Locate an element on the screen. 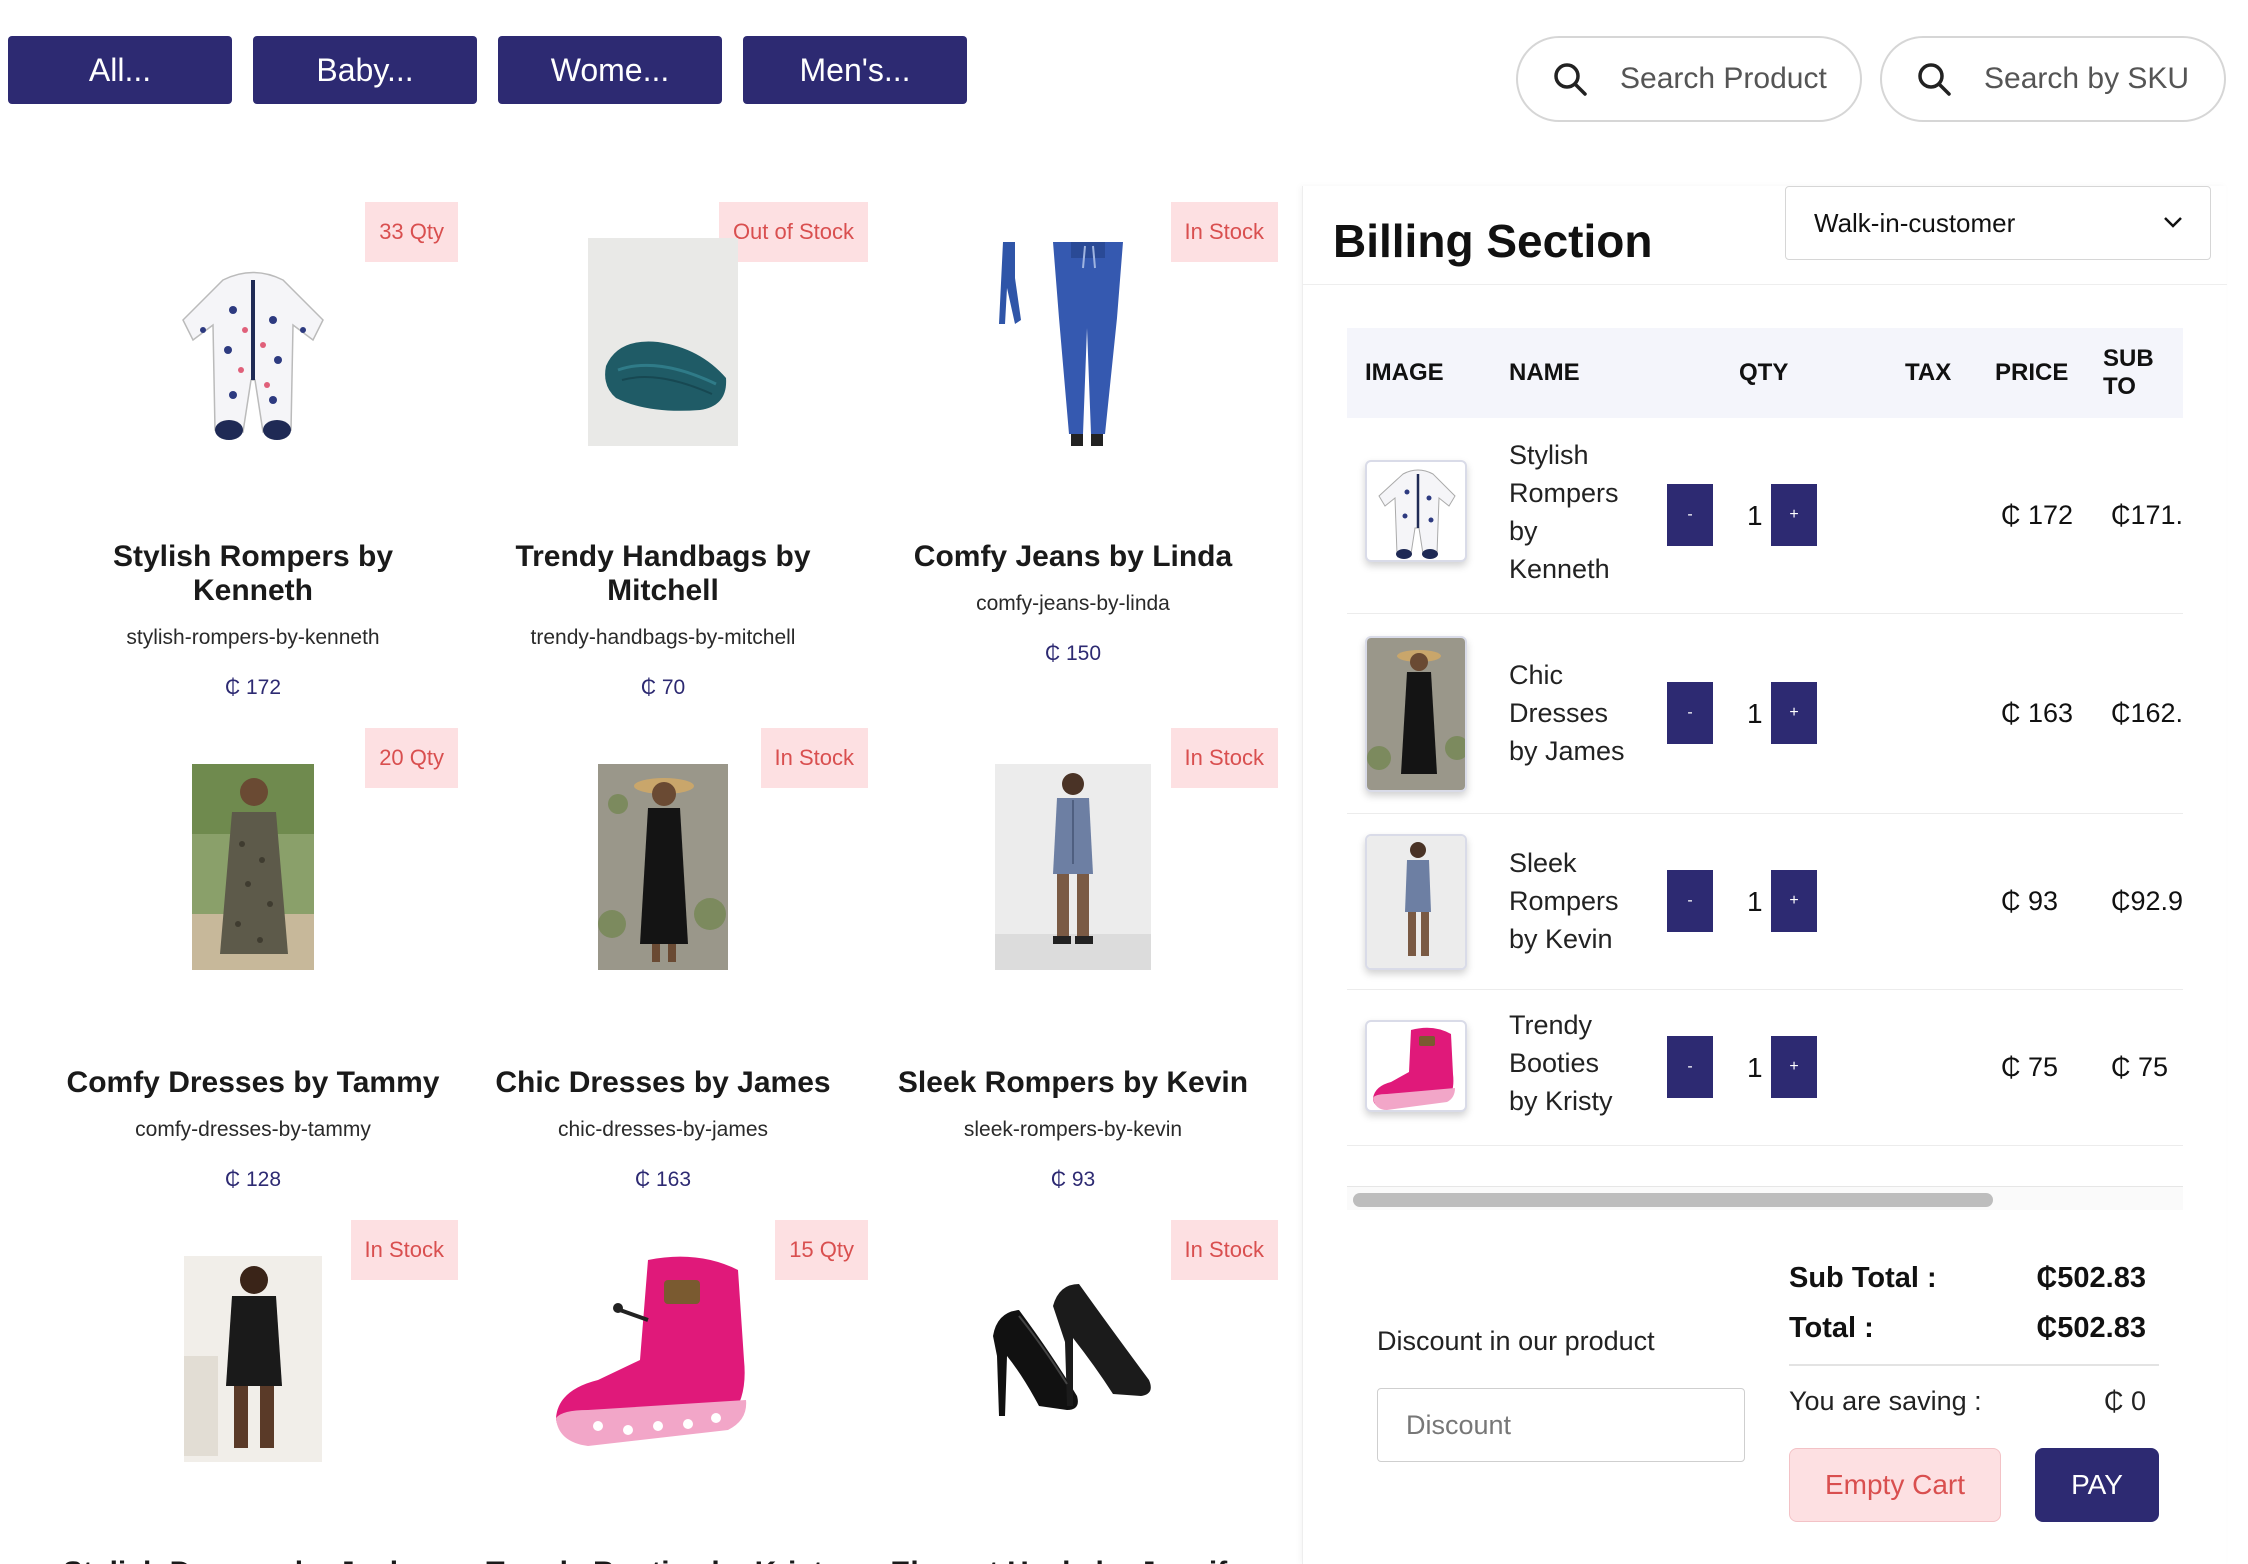 The height and width of the screenshot is (1564, 2248). col-image: IMAGE is located at coordinates (1404, 372).